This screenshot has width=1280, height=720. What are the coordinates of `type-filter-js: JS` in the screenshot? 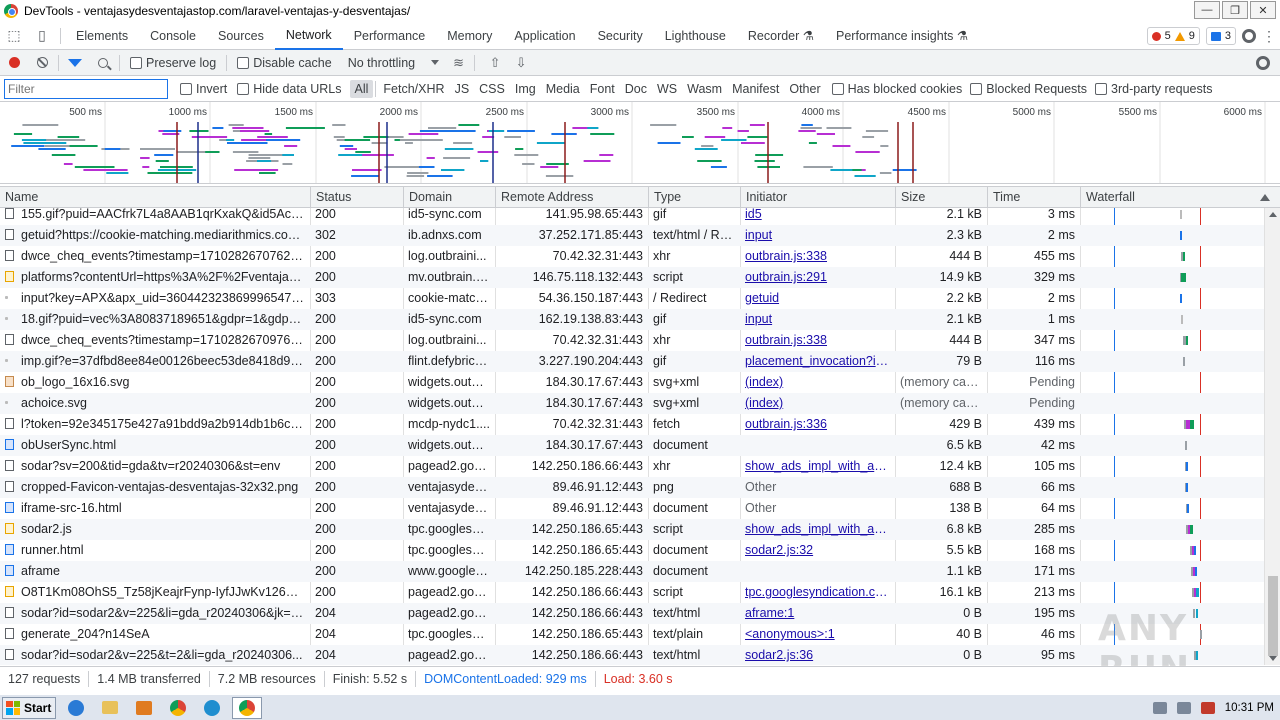 It's located at (462, 89).